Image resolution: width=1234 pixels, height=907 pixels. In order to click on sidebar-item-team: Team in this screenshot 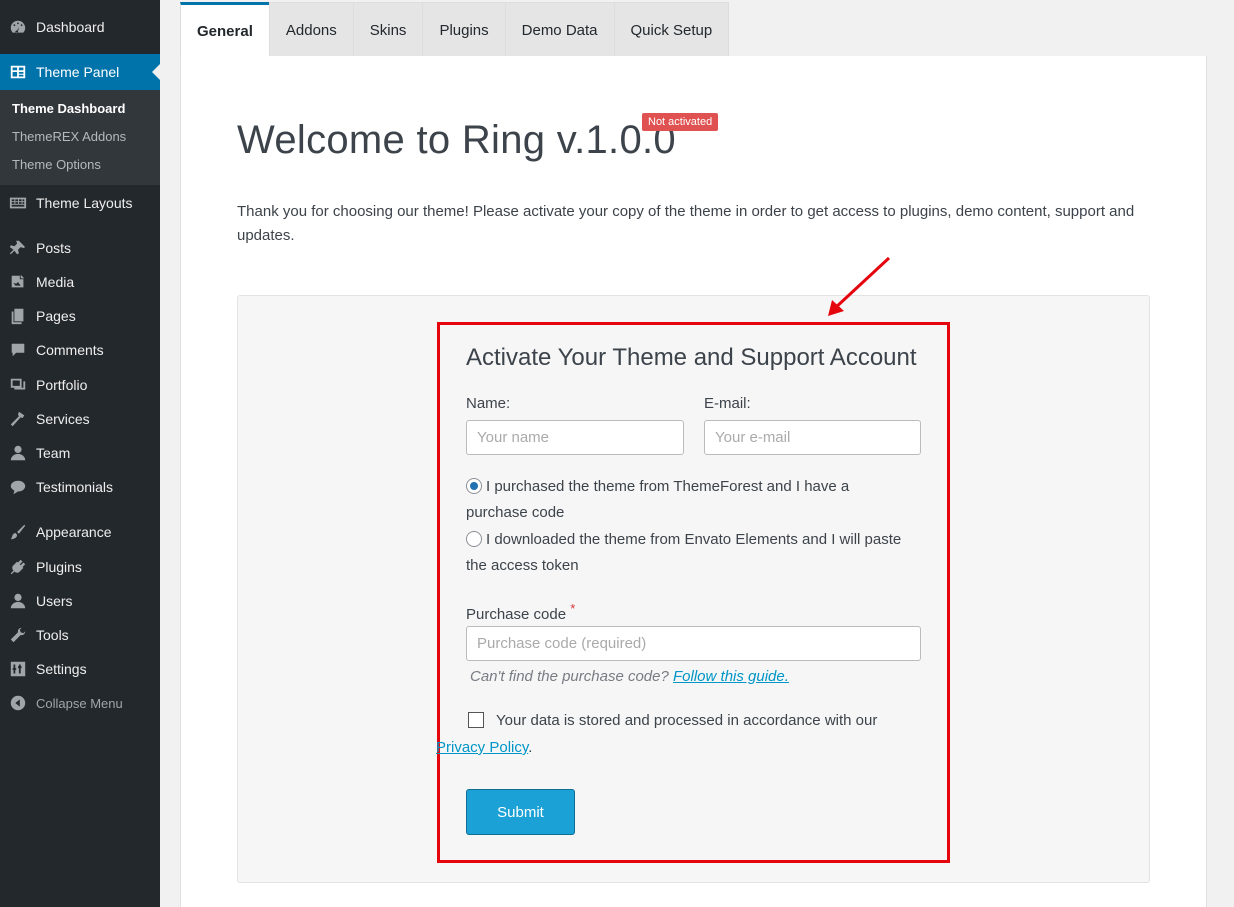, I will do `click(80, 453)`.